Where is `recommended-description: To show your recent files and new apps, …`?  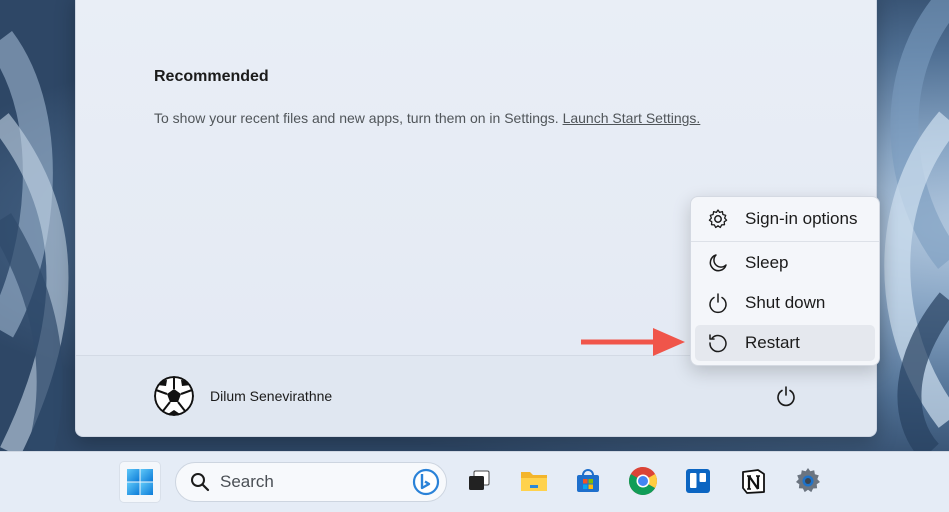
recommended-description: To show your recent files and new apps, … is located at coordinates (427, 118).